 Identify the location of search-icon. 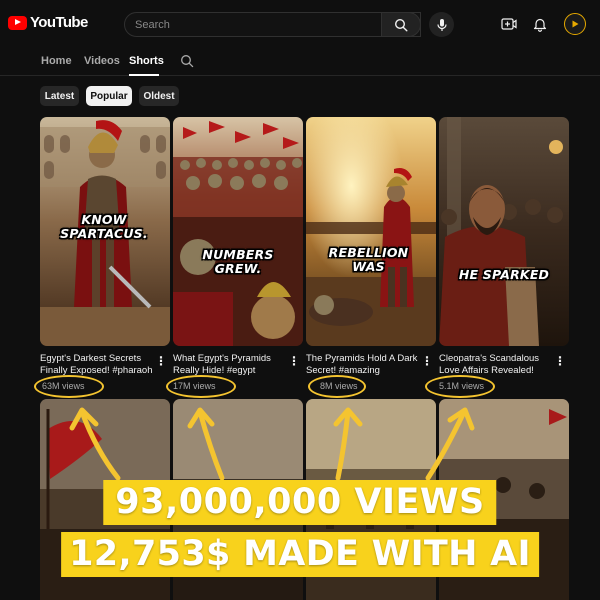
(401, 25).